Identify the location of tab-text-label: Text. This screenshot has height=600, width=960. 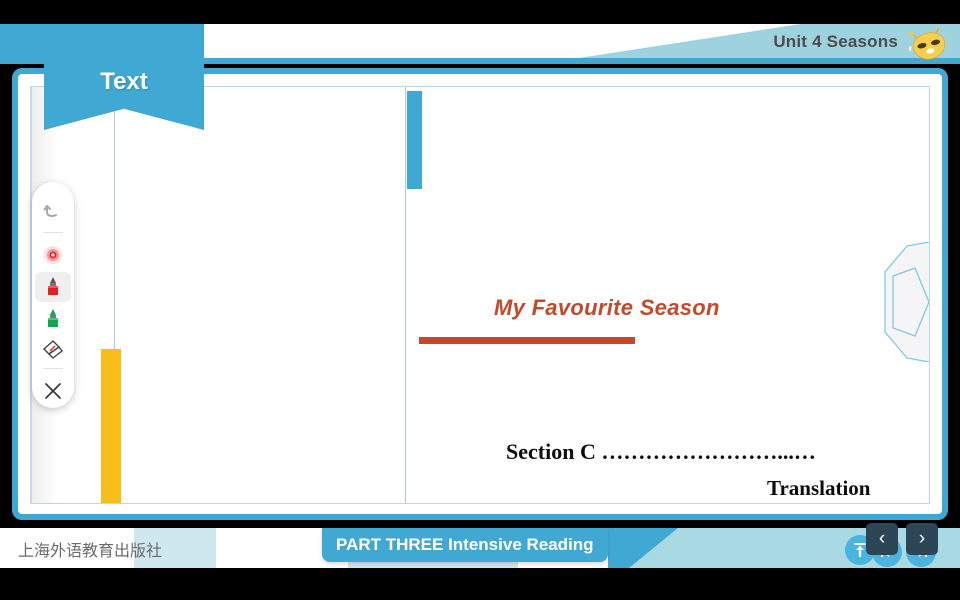
(124, 81).